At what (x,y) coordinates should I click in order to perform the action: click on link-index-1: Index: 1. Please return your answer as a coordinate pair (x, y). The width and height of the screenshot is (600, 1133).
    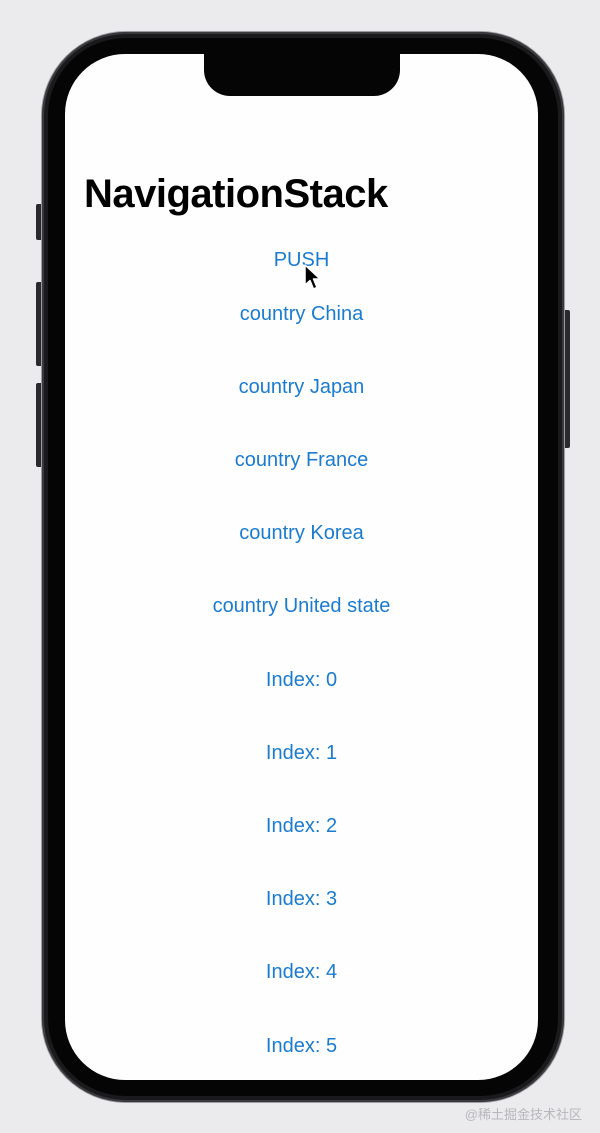
    Looking at the image, I should click on (301, 753).